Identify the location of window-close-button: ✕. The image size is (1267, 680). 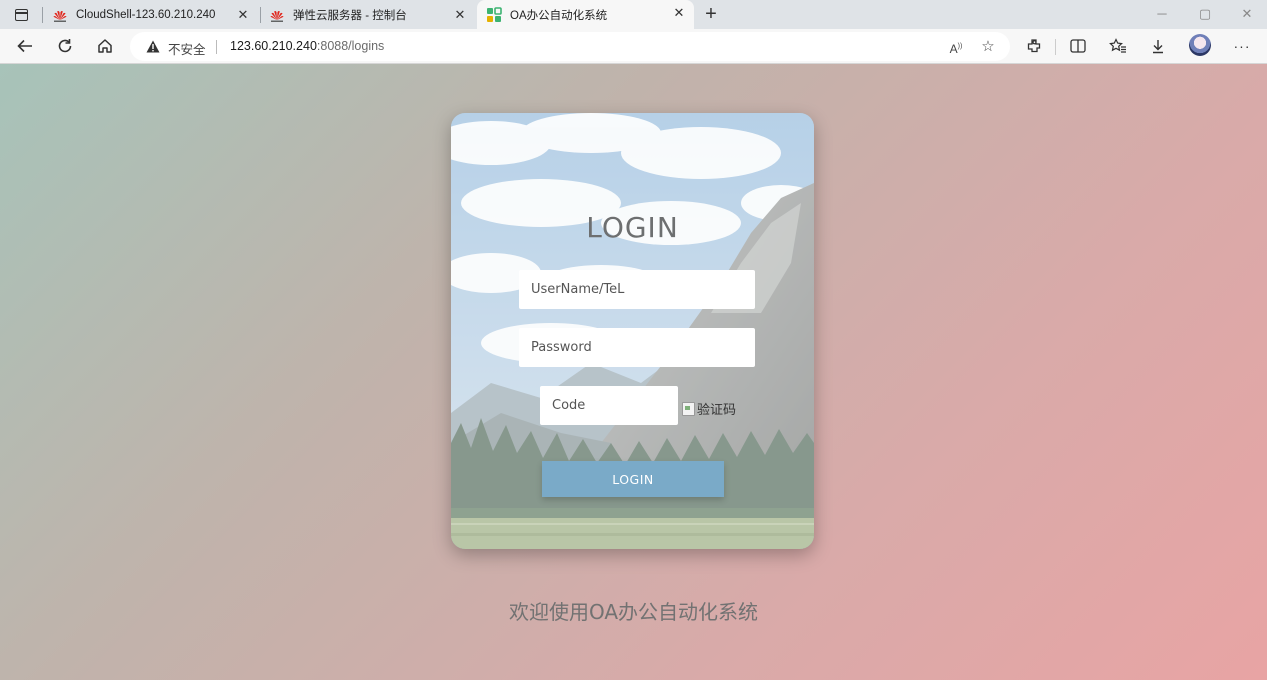
(1247, 14).